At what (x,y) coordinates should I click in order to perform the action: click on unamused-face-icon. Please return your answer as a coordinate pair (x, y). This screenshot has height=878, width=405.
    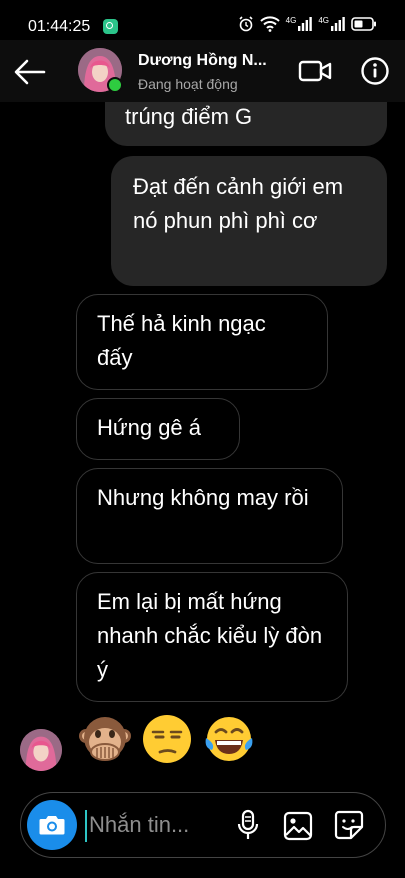
    Looking at the image, I should click on (167, 739).